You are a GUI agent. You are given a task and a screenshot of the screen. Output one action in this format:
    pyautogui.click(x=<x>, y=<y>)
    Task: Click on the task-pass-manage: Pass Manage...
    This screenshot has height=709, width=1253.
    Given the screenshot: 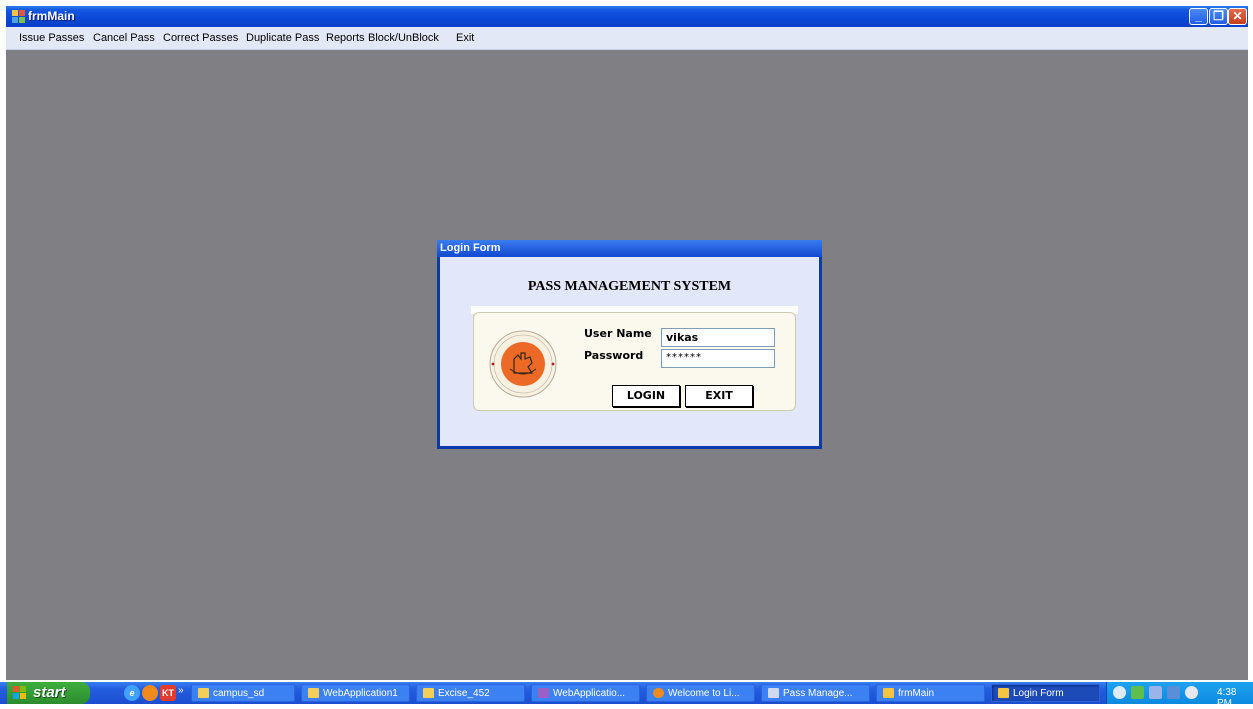 What is the action you would take?
    pyautogui.click(x=815, y=693)
    